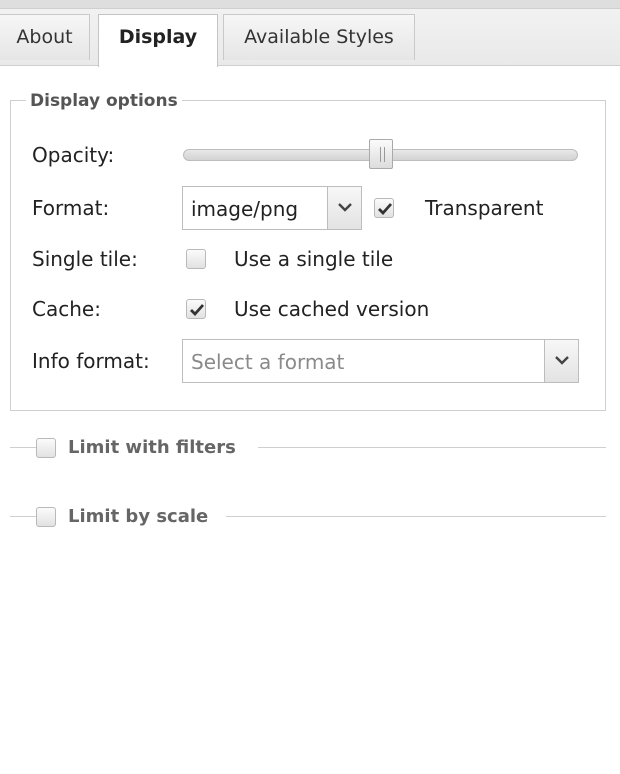  Describe the element at coordinates (158, 40) in the screenshot. I see `tab-display: Display` at that location.